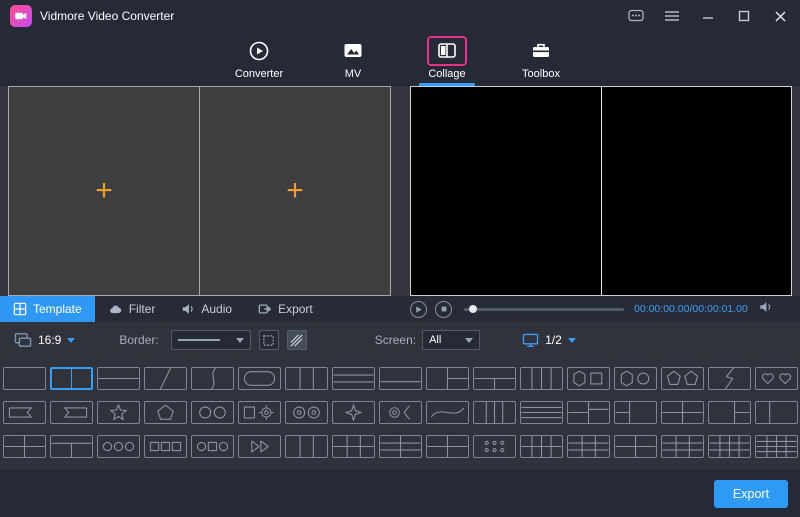 This screenshot has width=800, height=517. I want to click on aspect-ratio-value: 16:9, so click(50, 340).